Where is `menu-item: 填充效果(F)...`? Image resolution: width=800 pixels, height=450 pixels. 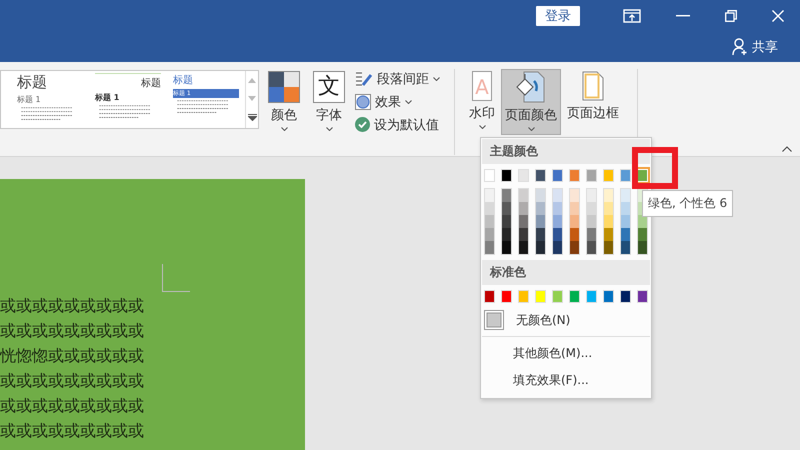
menu-item: 填充效果(F)... is located at coordinates (566, 380).